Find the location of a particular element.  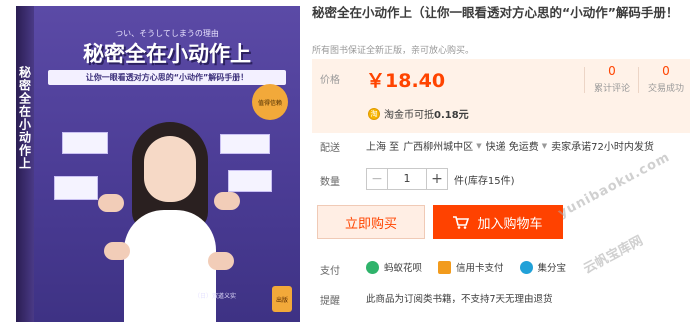

cover-badge: 值得信赖 is located at coordinates (270, 102).